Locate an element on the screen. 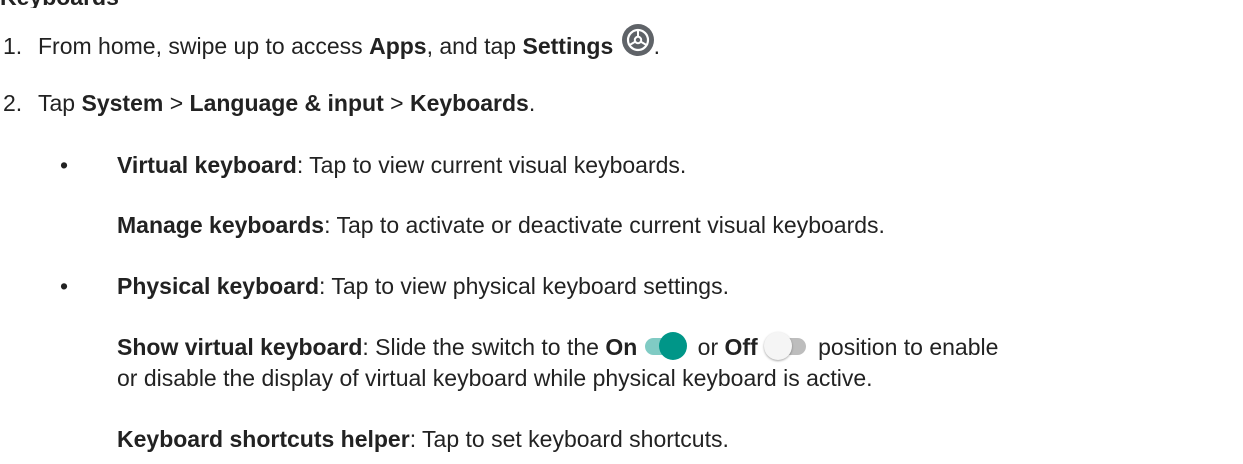  apps-label: Apps is located at coordinates (398, 46).